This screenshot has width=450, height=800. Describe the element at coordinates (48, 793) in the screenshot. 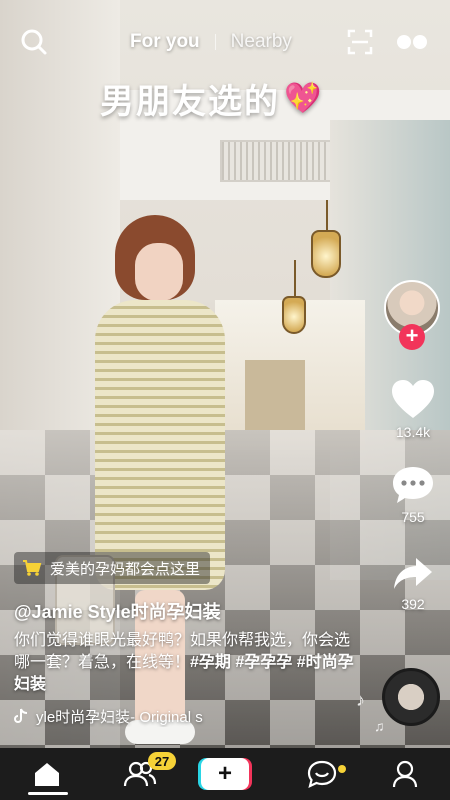

I see `home-active-indicator` at that location.